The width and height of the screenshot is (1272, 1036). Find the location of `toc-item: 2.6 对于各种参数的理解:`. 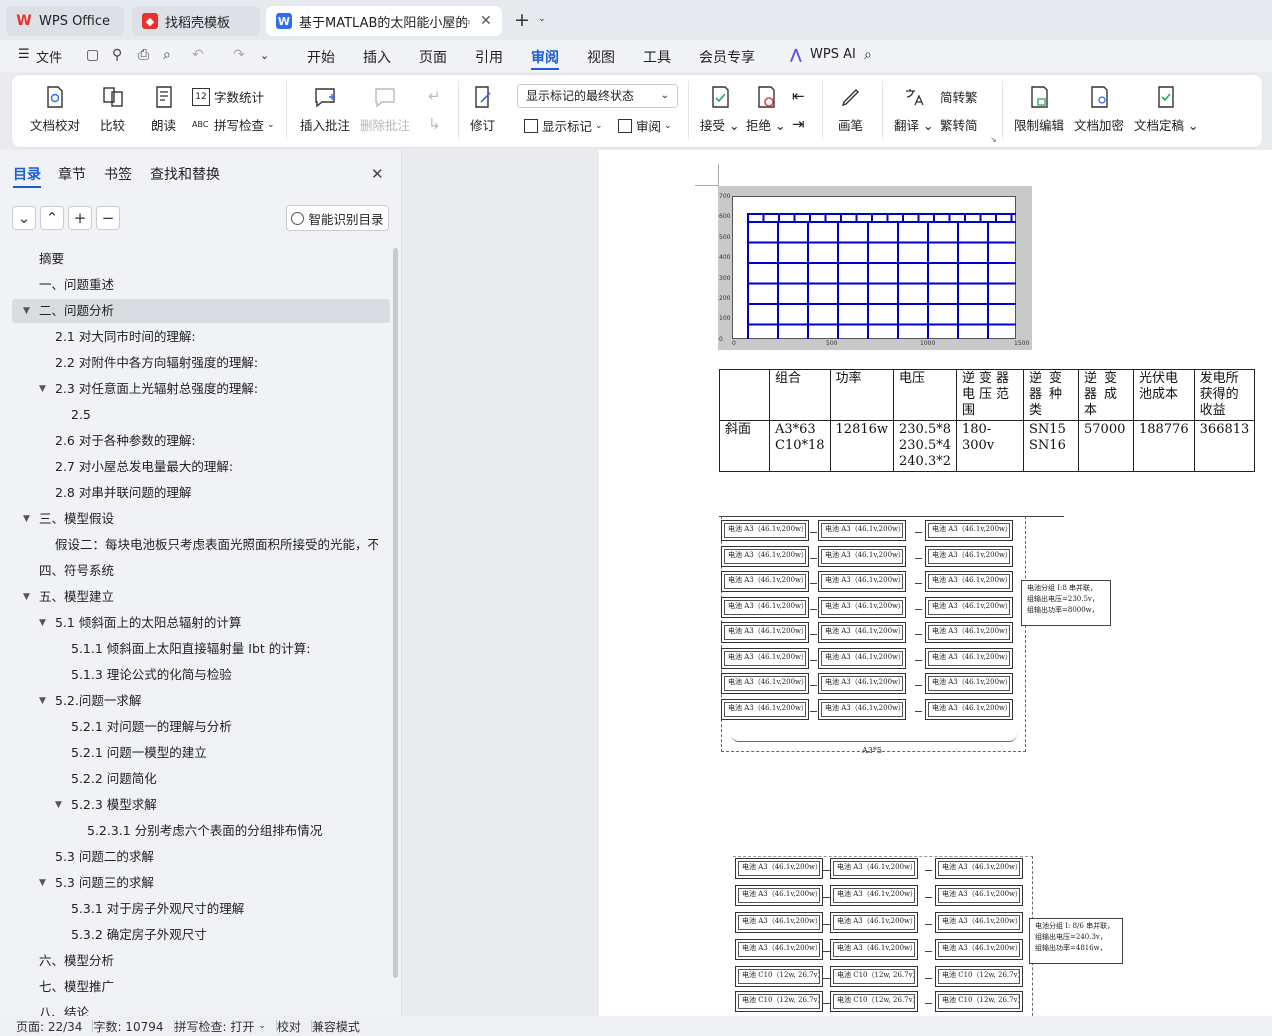

toc-item: 2.6 对于各种参数的理解: is located at coordinates (201, 441).